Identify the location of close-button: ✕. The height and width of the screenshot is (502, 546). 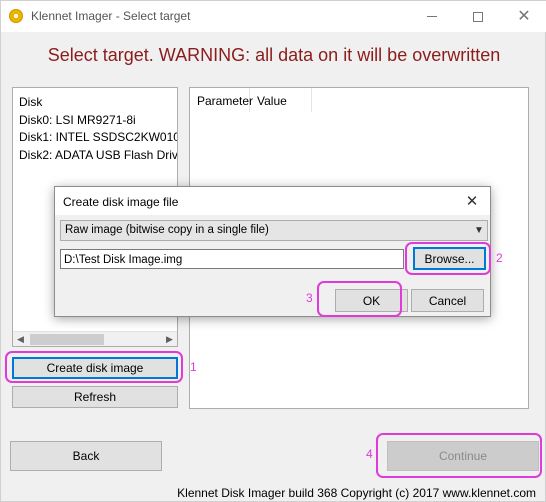
(523, 16).